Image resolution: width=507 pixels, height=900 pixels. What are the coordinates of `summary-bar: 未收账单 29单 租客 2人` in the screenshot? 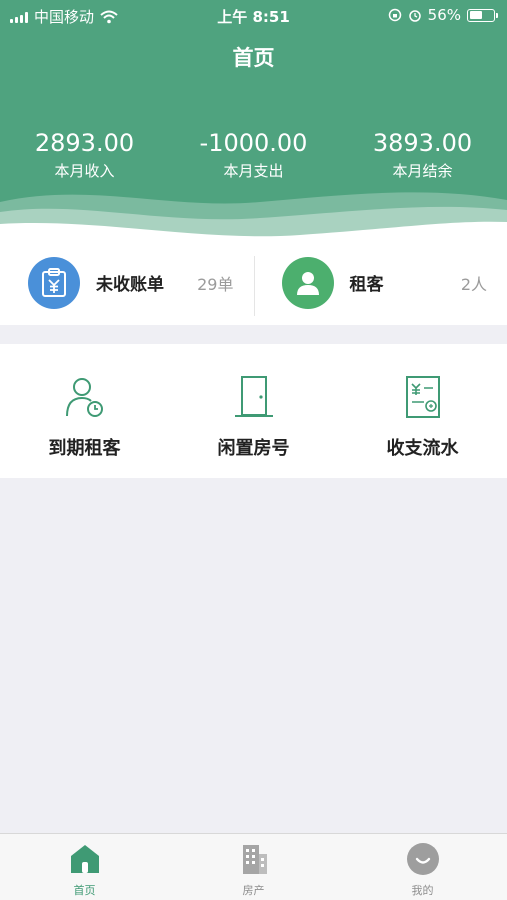 It's located at (253, 282).